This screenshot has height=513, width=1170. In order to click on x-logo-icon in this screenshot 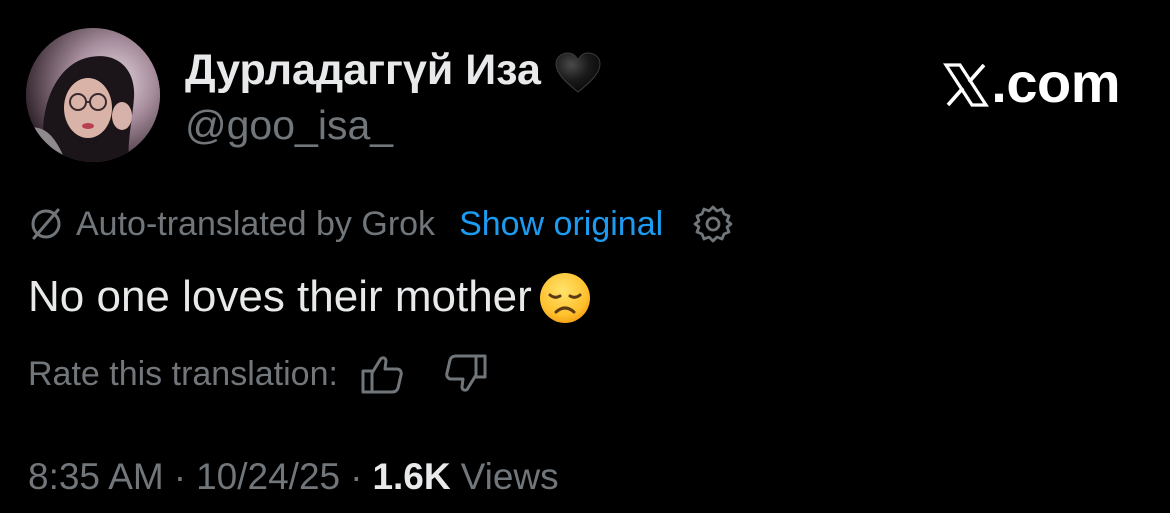, I will do `click(966, 84)`.